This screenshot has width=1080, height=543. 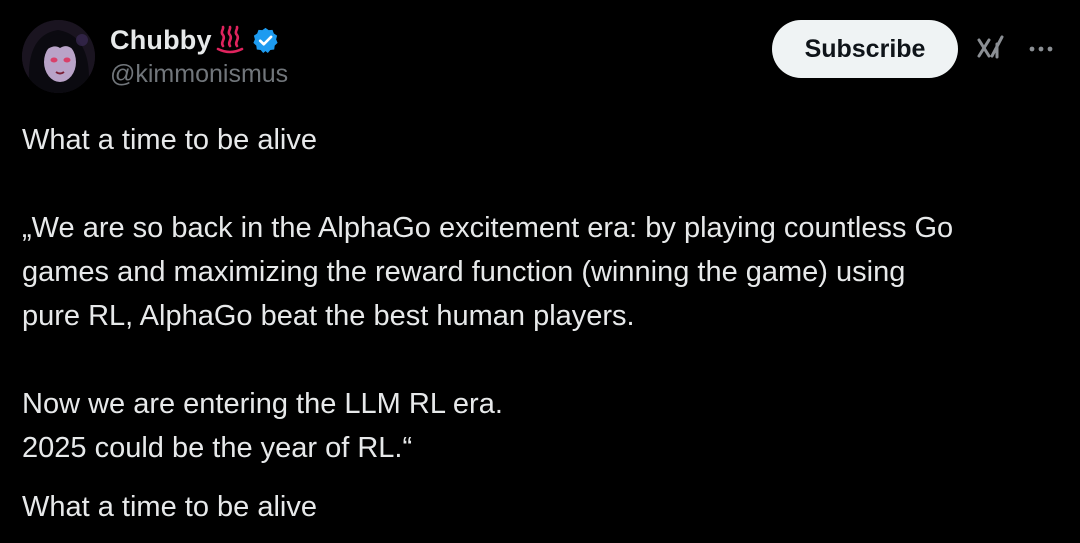 What do you see at coordinates (1041, 49) in the screenshot?
I see `more-icon` at bounding box center [1041, 49].